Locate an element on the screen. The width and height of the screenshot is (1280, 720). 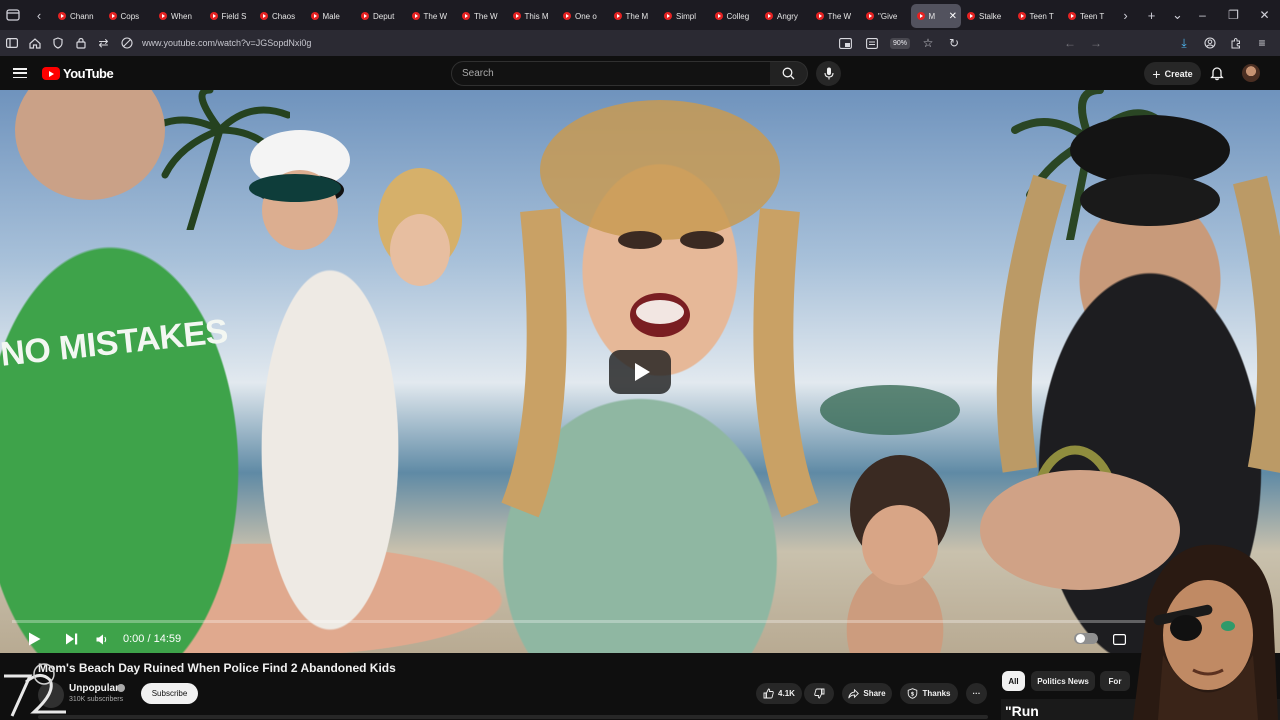
restore-icon: ❐ is located at coordinates (1233, 15).